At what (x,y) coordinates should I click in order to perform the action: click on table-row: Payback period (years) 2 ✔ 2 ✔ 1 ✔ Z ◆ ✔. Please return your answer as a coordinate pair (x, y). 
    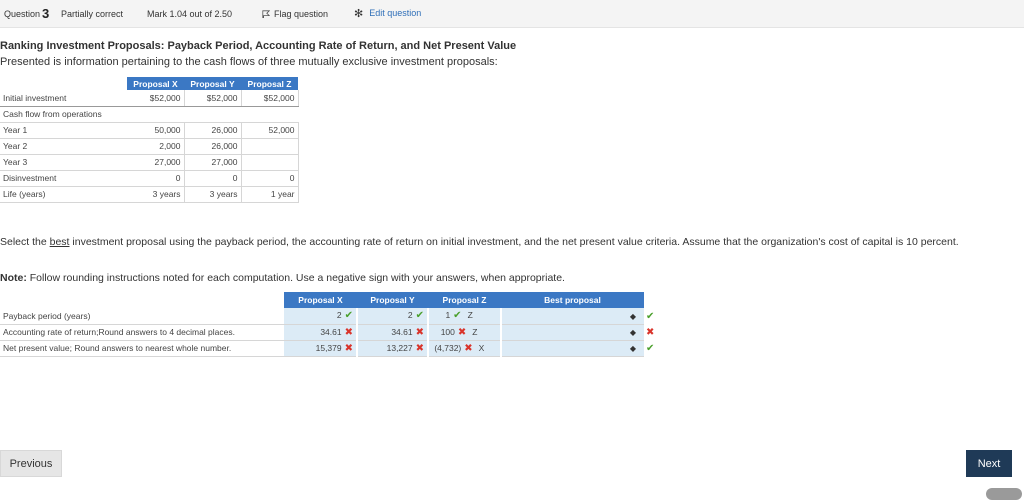
    Looking at the image, I should click on (333, 316).